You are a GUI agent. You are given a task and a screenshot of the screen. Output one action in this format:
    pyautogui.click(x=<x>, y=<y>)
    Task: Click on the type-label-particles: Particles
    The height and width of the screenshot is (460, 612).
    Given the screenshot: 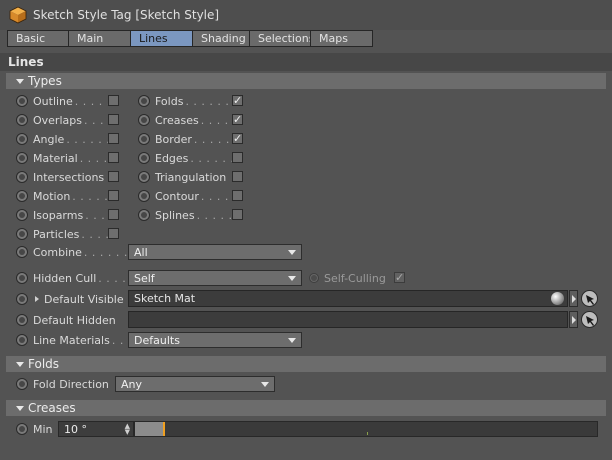 What is the action you would take?
    pyautogui.click(x=56, y=234)
    